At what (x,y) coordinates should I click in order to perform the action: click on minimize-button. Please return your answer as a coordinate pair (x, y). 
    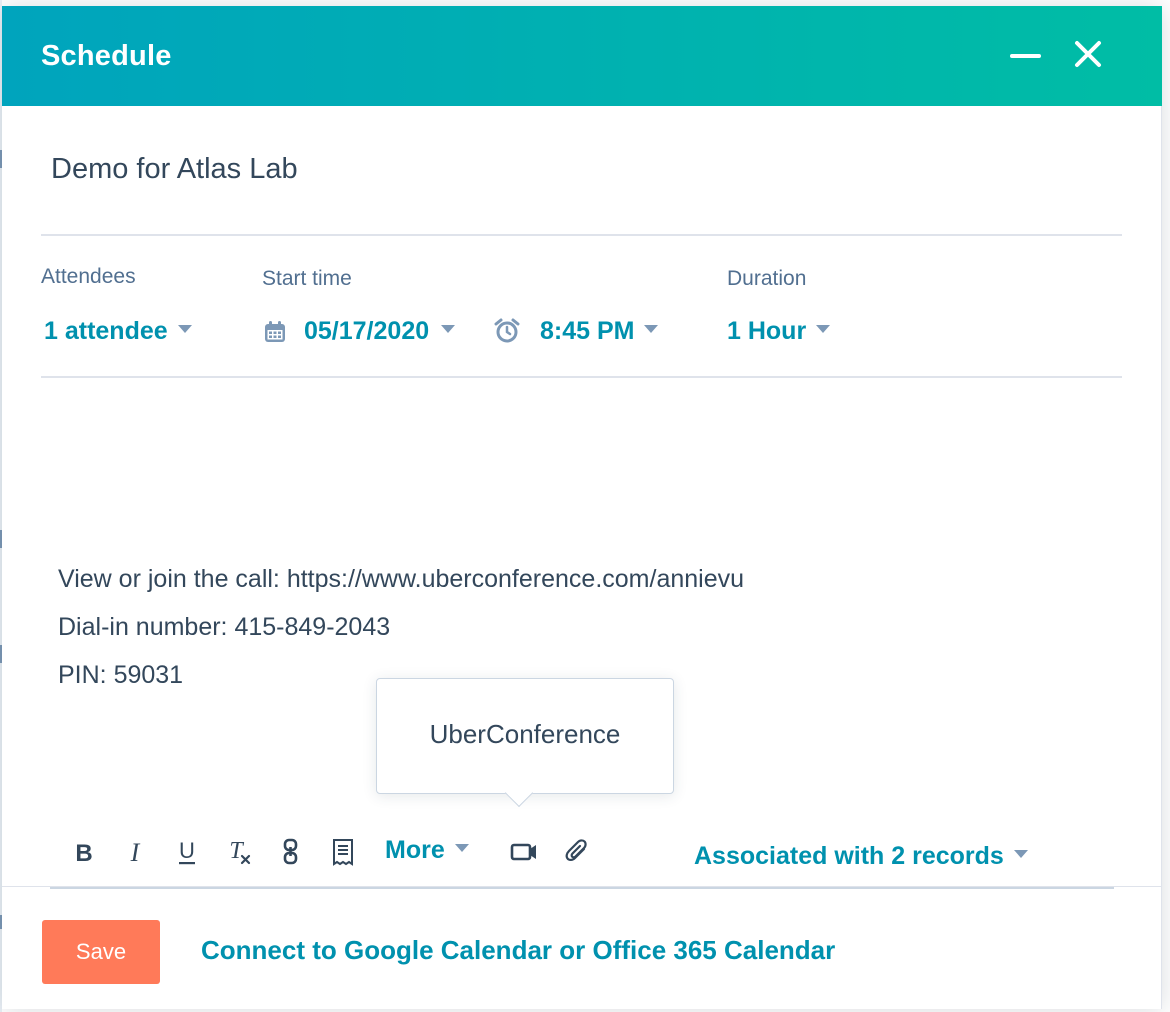
    Looking at the image, I should click on (1026, 54).